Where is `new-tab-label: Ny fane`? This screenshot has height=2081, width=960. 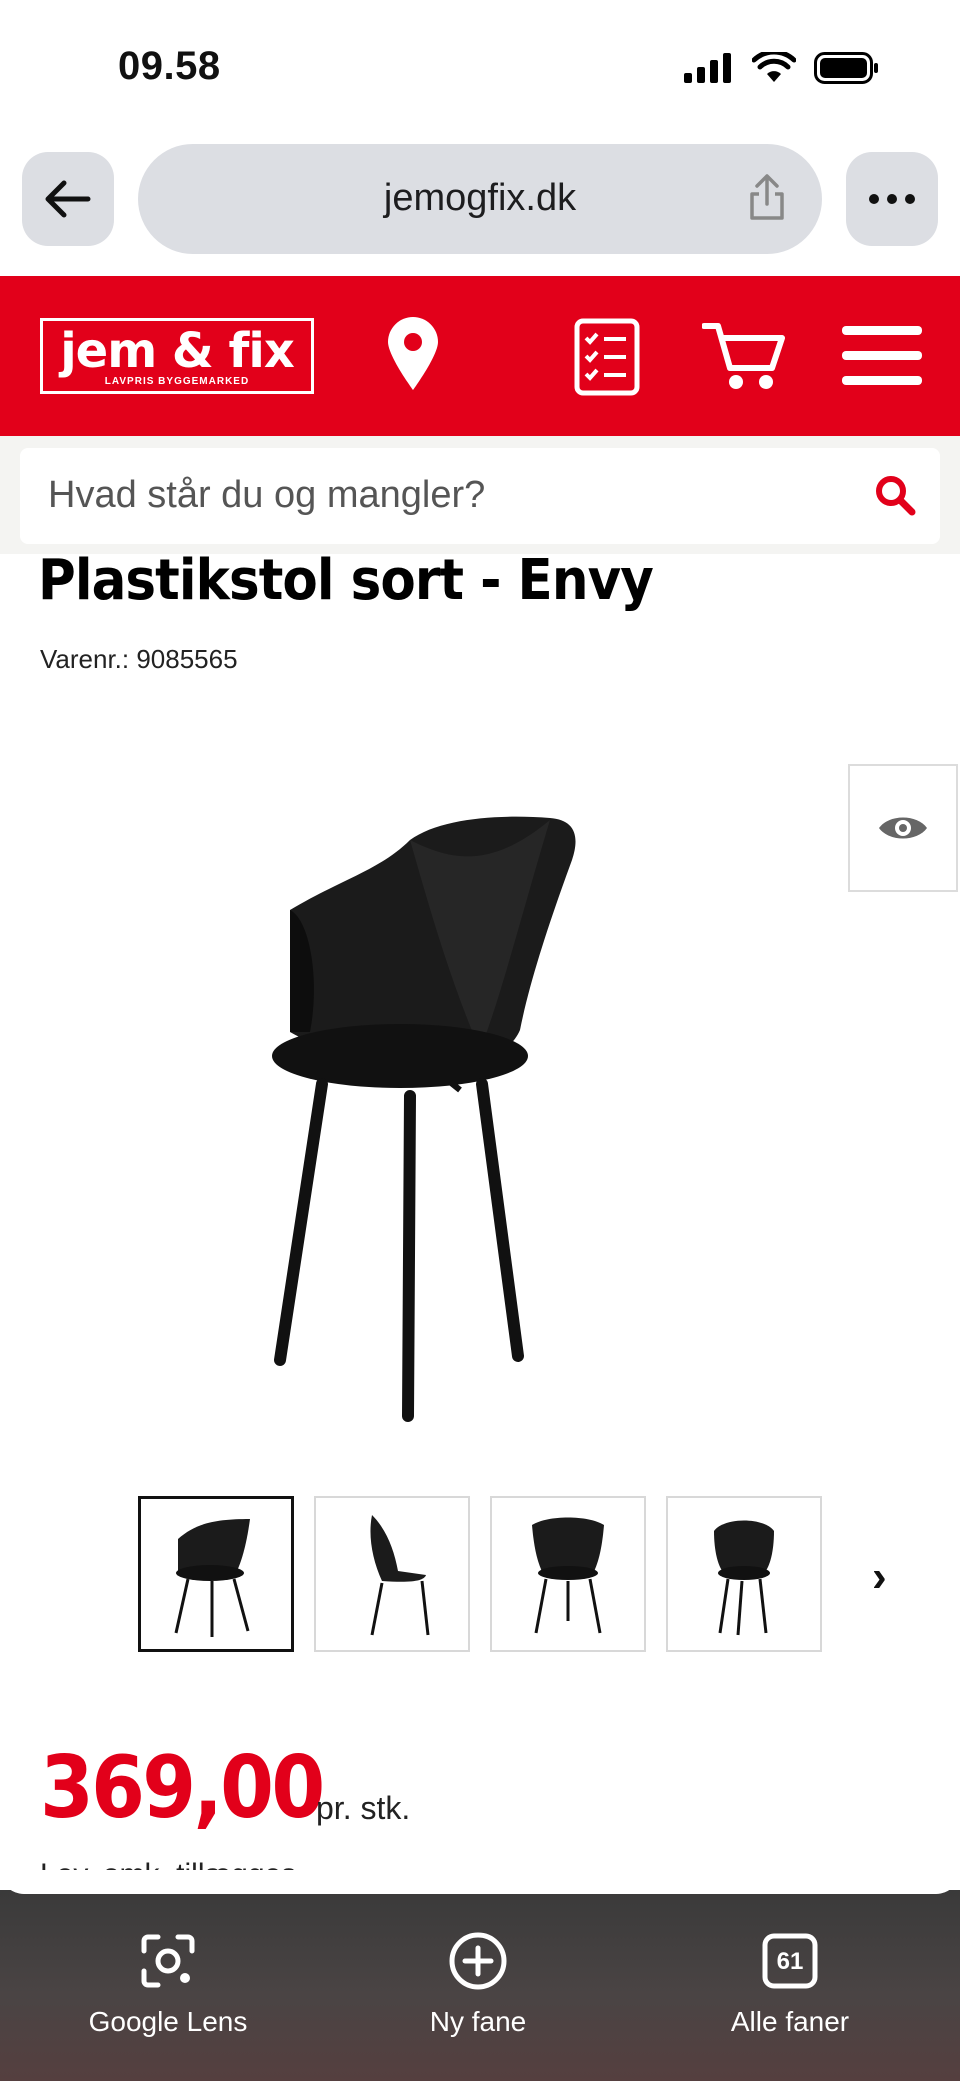
new-tab-label: Ny fane is located at coordinates (478, 2021).